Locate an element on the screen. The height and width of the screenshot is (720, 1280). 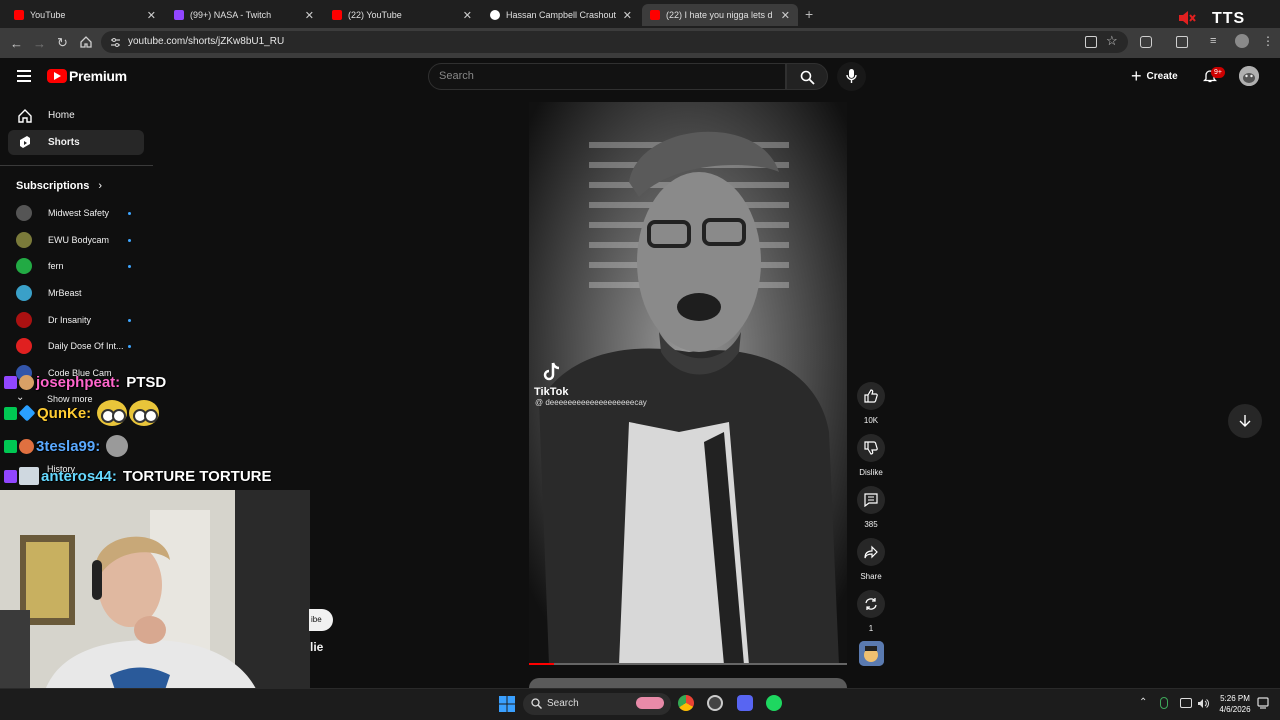
clock-time: 5:26 PM is located at coordinates (1235, 698).